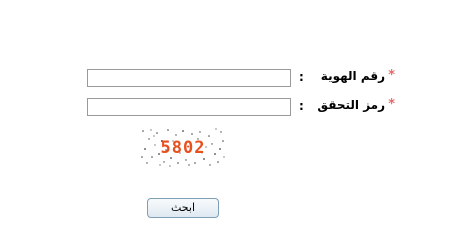 This screenshot has height=248, width=460. I want to click on verification-code-input, so click(189, 107).